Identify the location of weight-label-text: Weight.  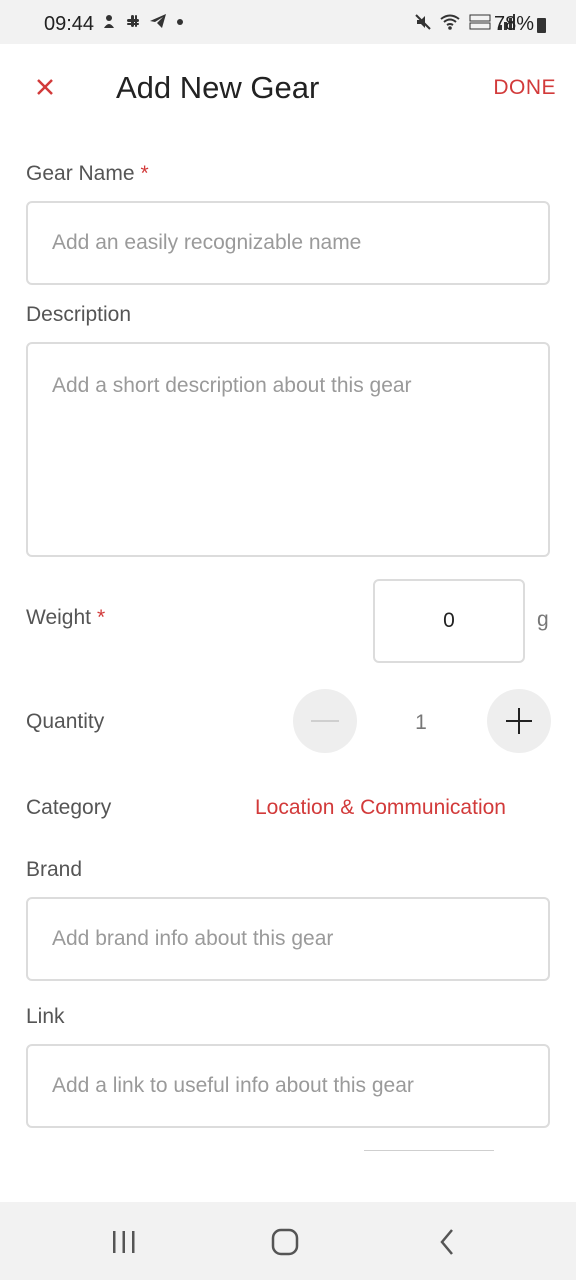
(58, 617).